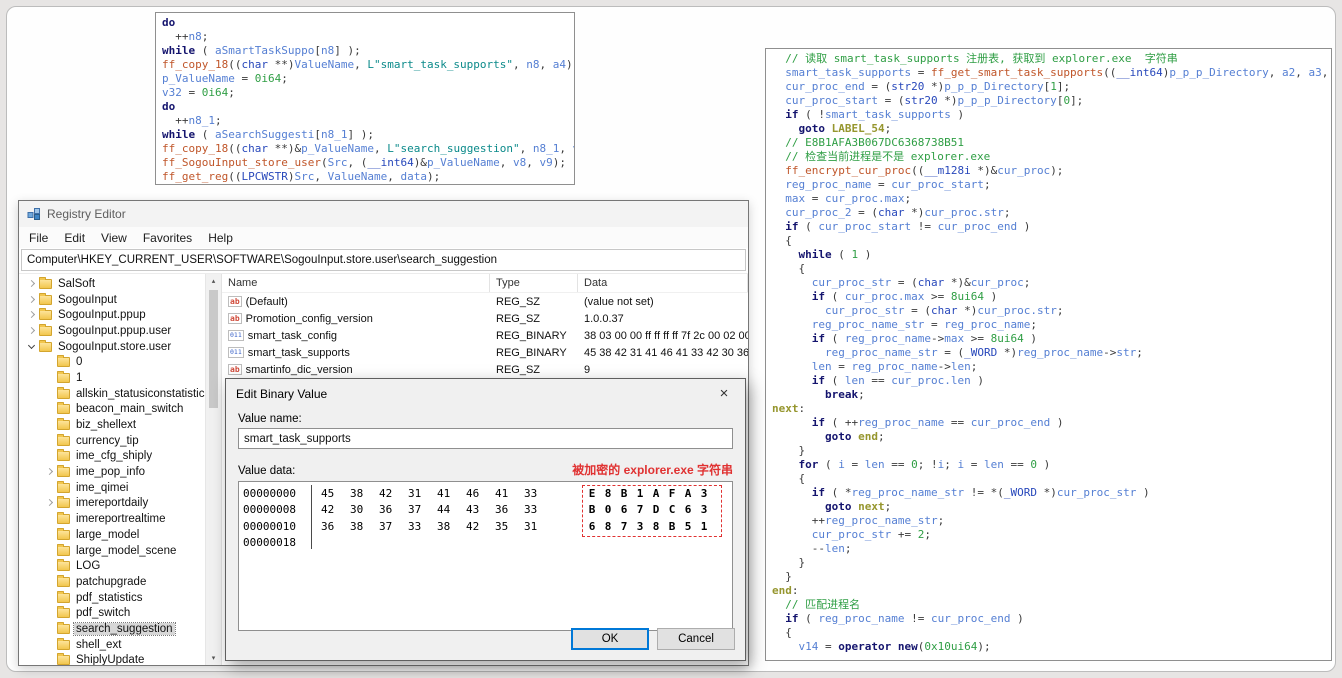  What do you see at coordinates (112, 629) in the screenshot?
I see `tree-item-search_suggestion: search_suggestion` at bounding box center [112, 629].